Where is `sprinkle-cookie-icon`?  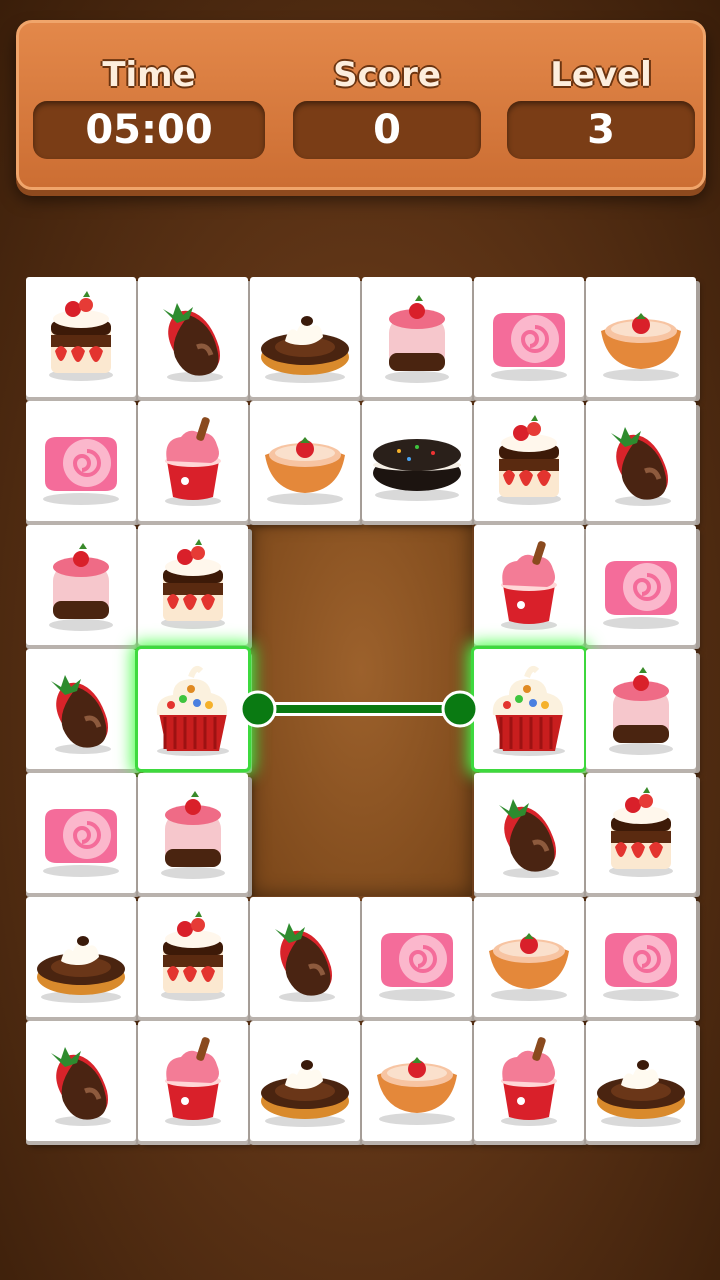 sprinkle-cookie-icon is located at coordinates (417, 470).